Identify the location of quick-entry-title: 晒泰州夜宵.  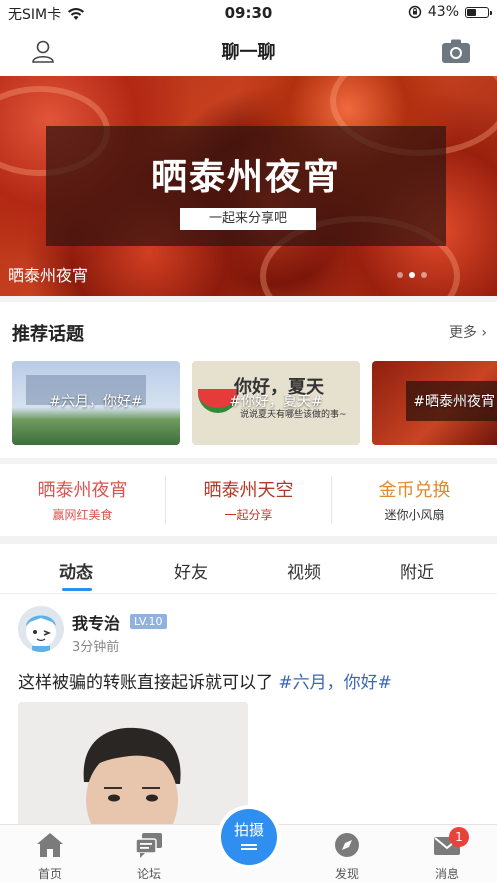
(82, 490).